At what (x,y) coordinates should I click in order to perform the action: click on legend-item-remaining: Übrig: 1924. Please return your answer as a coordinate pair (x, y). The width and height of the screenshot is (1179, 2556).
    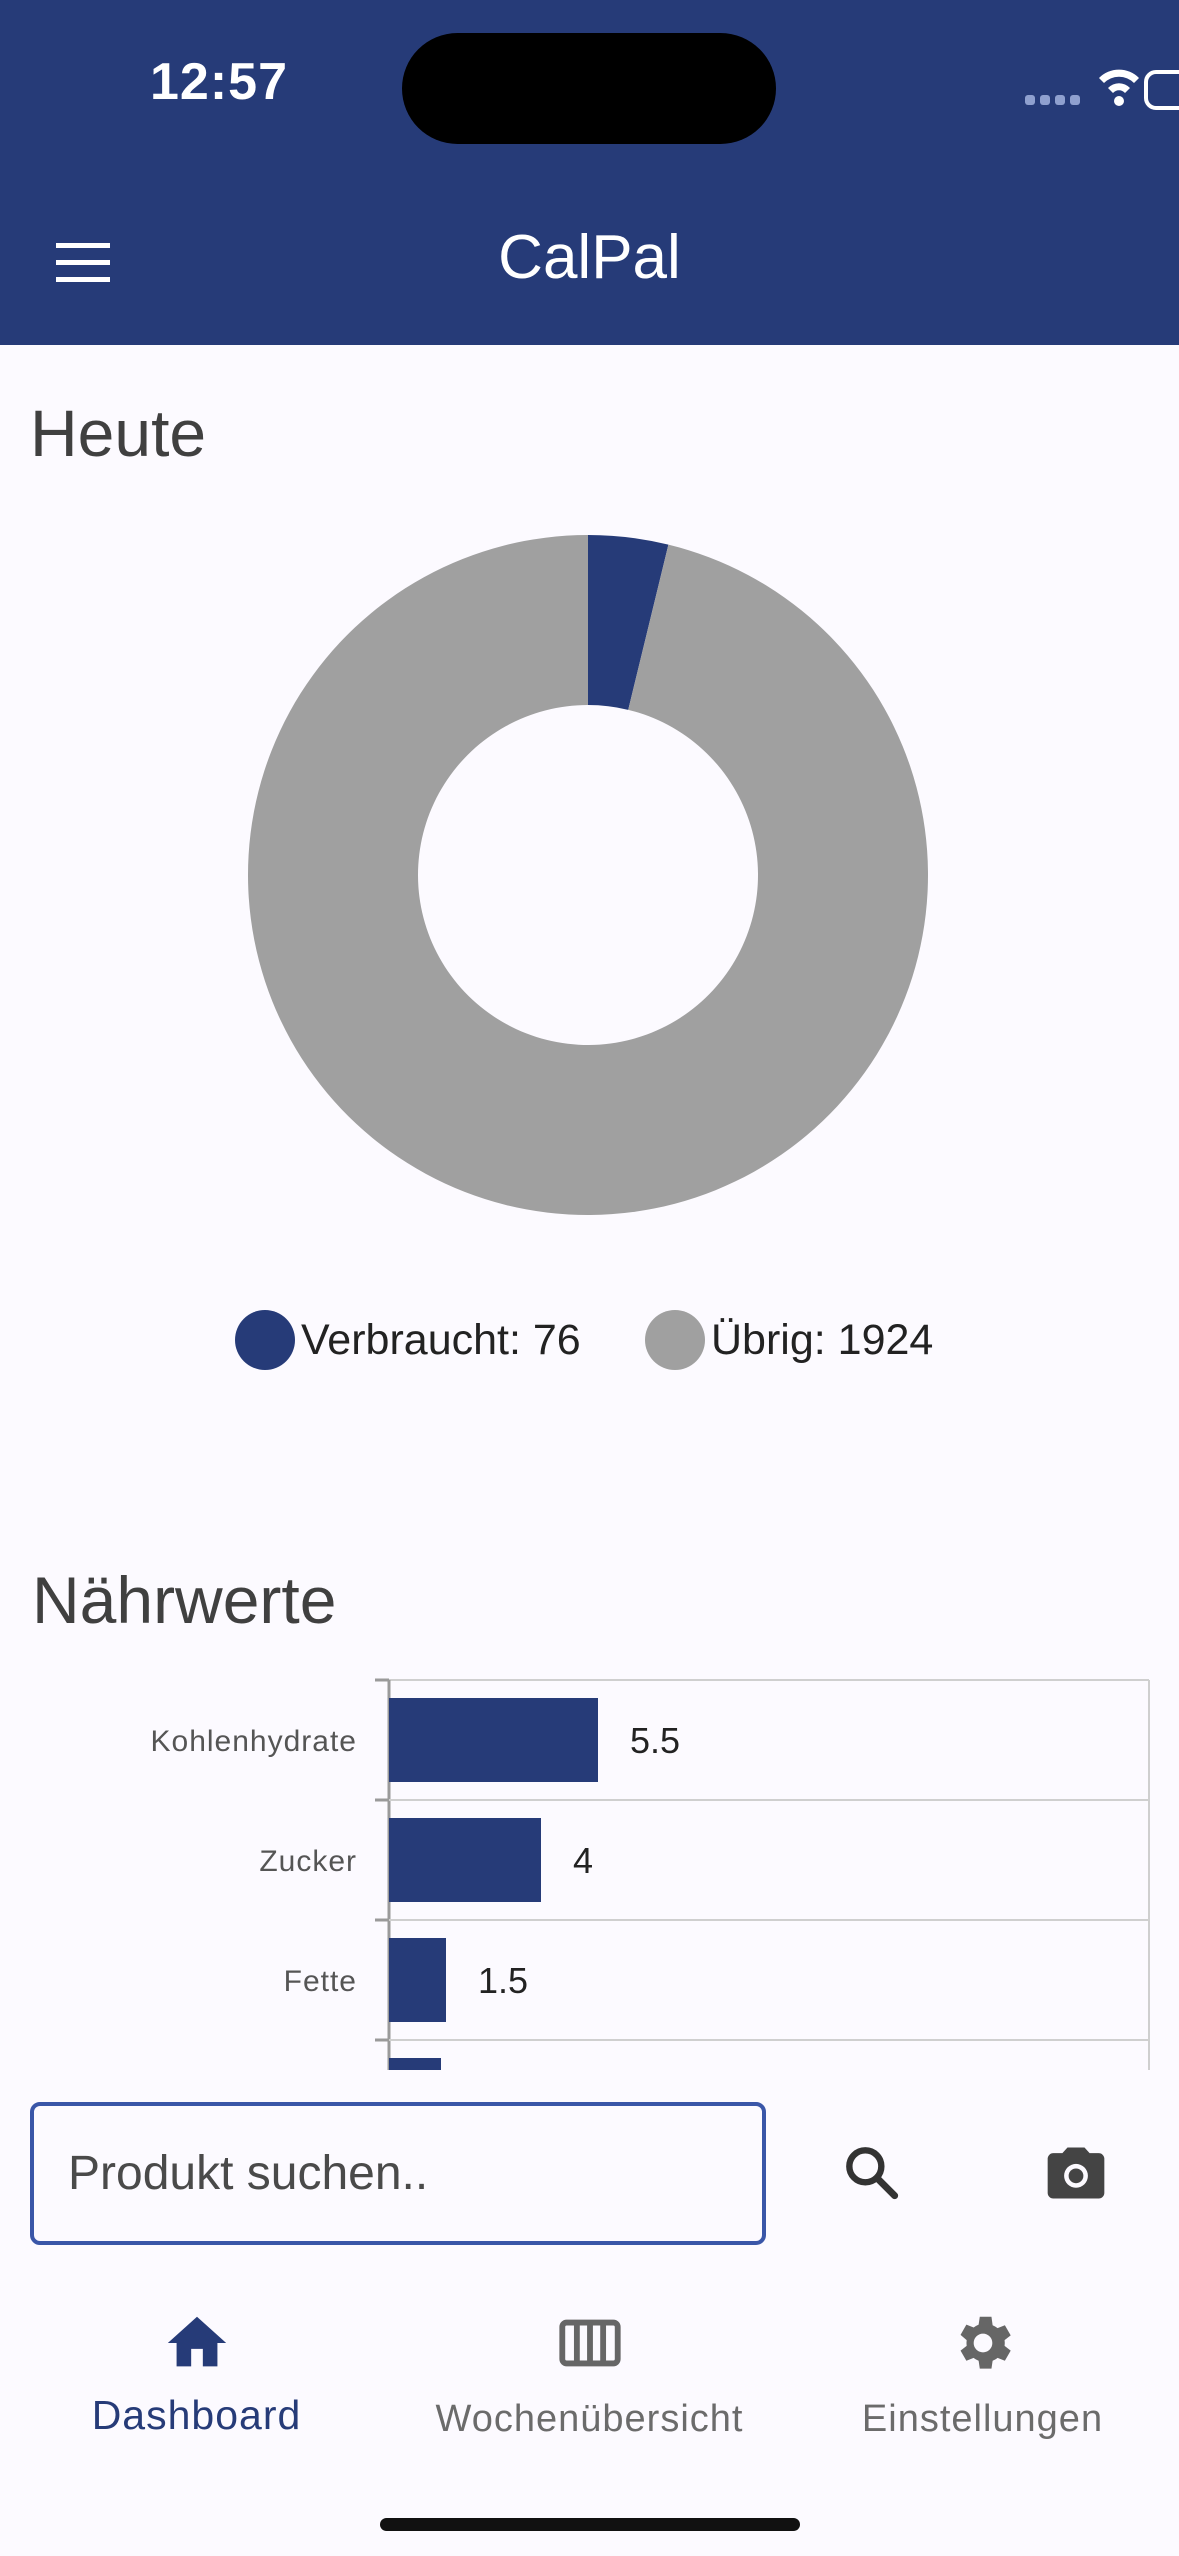
    Looking at the image, I should click on (789, 1340).